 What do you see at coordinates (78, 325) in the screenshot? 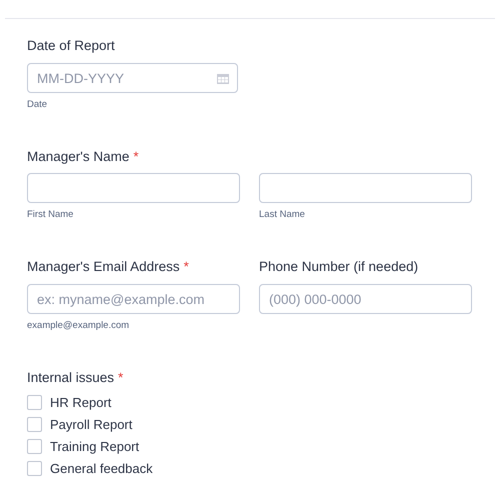
I see `field-sublabel: example@example.com` at bounding box center [78, 325].